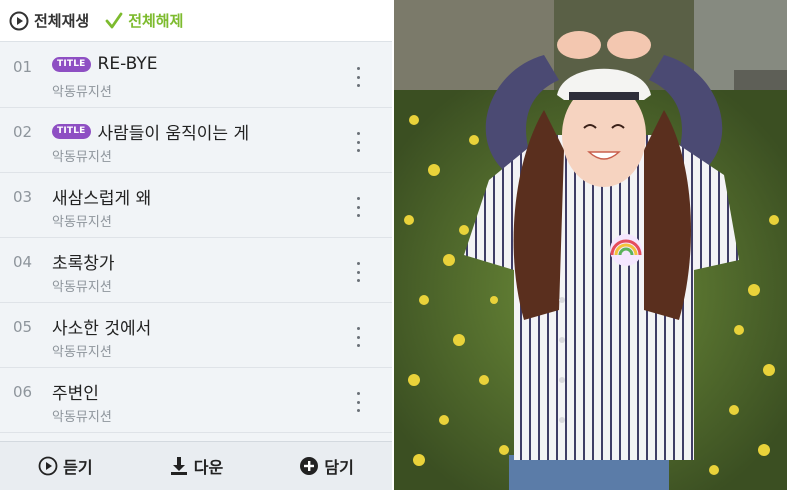 Image resolution: width=787 pixels, height=490 pixels. Describe the element at coordinates (208, 467) in the screenshot. I see `download-label: 다운` at that location.